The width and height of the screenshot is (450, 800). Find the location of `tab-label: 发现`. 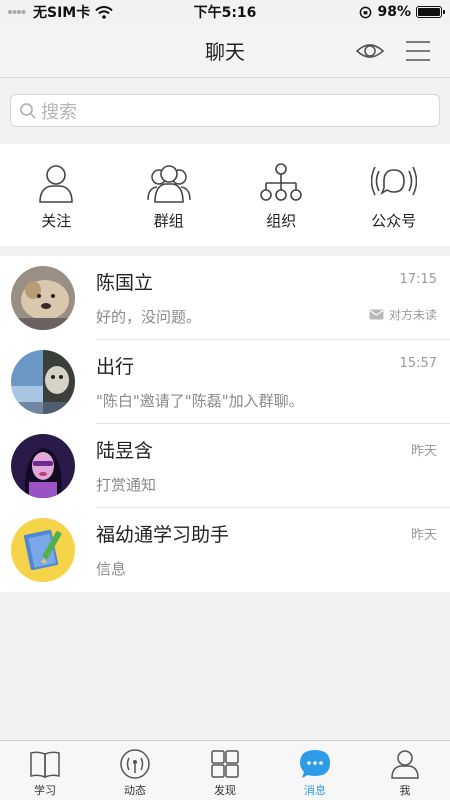

tab-label: 发现 is located at coordinates (225, 790).